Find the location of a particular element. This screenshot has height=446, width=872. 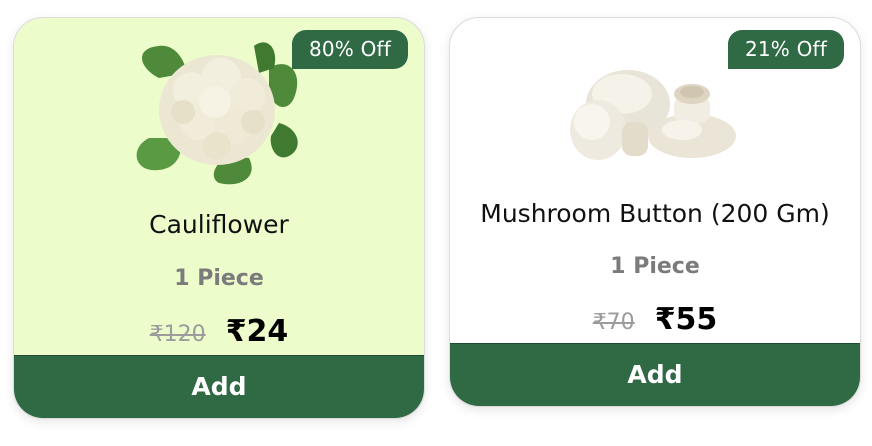

price-row: ₹70 ₹55 is located at coordinates (655, 319).